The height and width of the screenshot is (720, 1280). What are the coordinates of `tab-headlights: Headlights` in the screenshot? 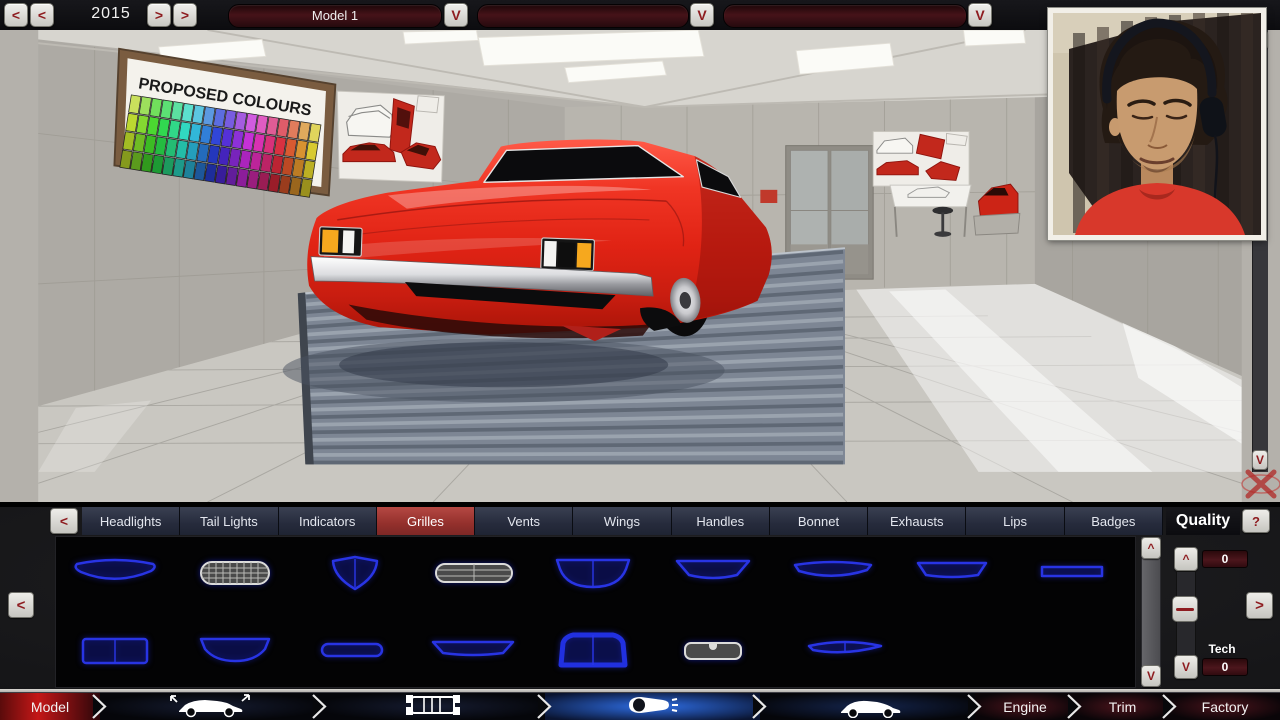 It's located at (131, 521).